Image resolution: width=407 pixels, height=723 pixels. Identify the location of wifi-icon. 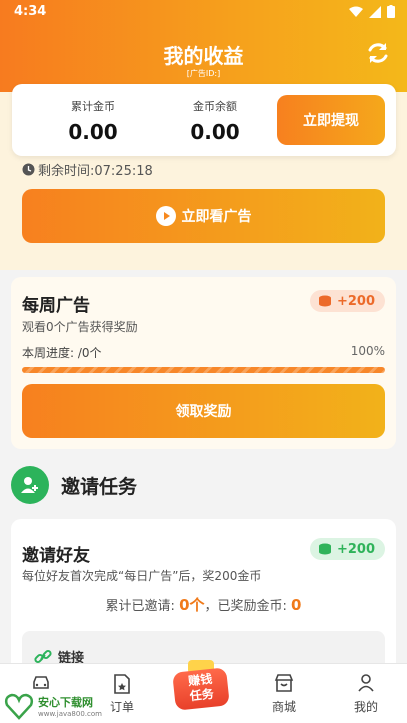
(356, 11).